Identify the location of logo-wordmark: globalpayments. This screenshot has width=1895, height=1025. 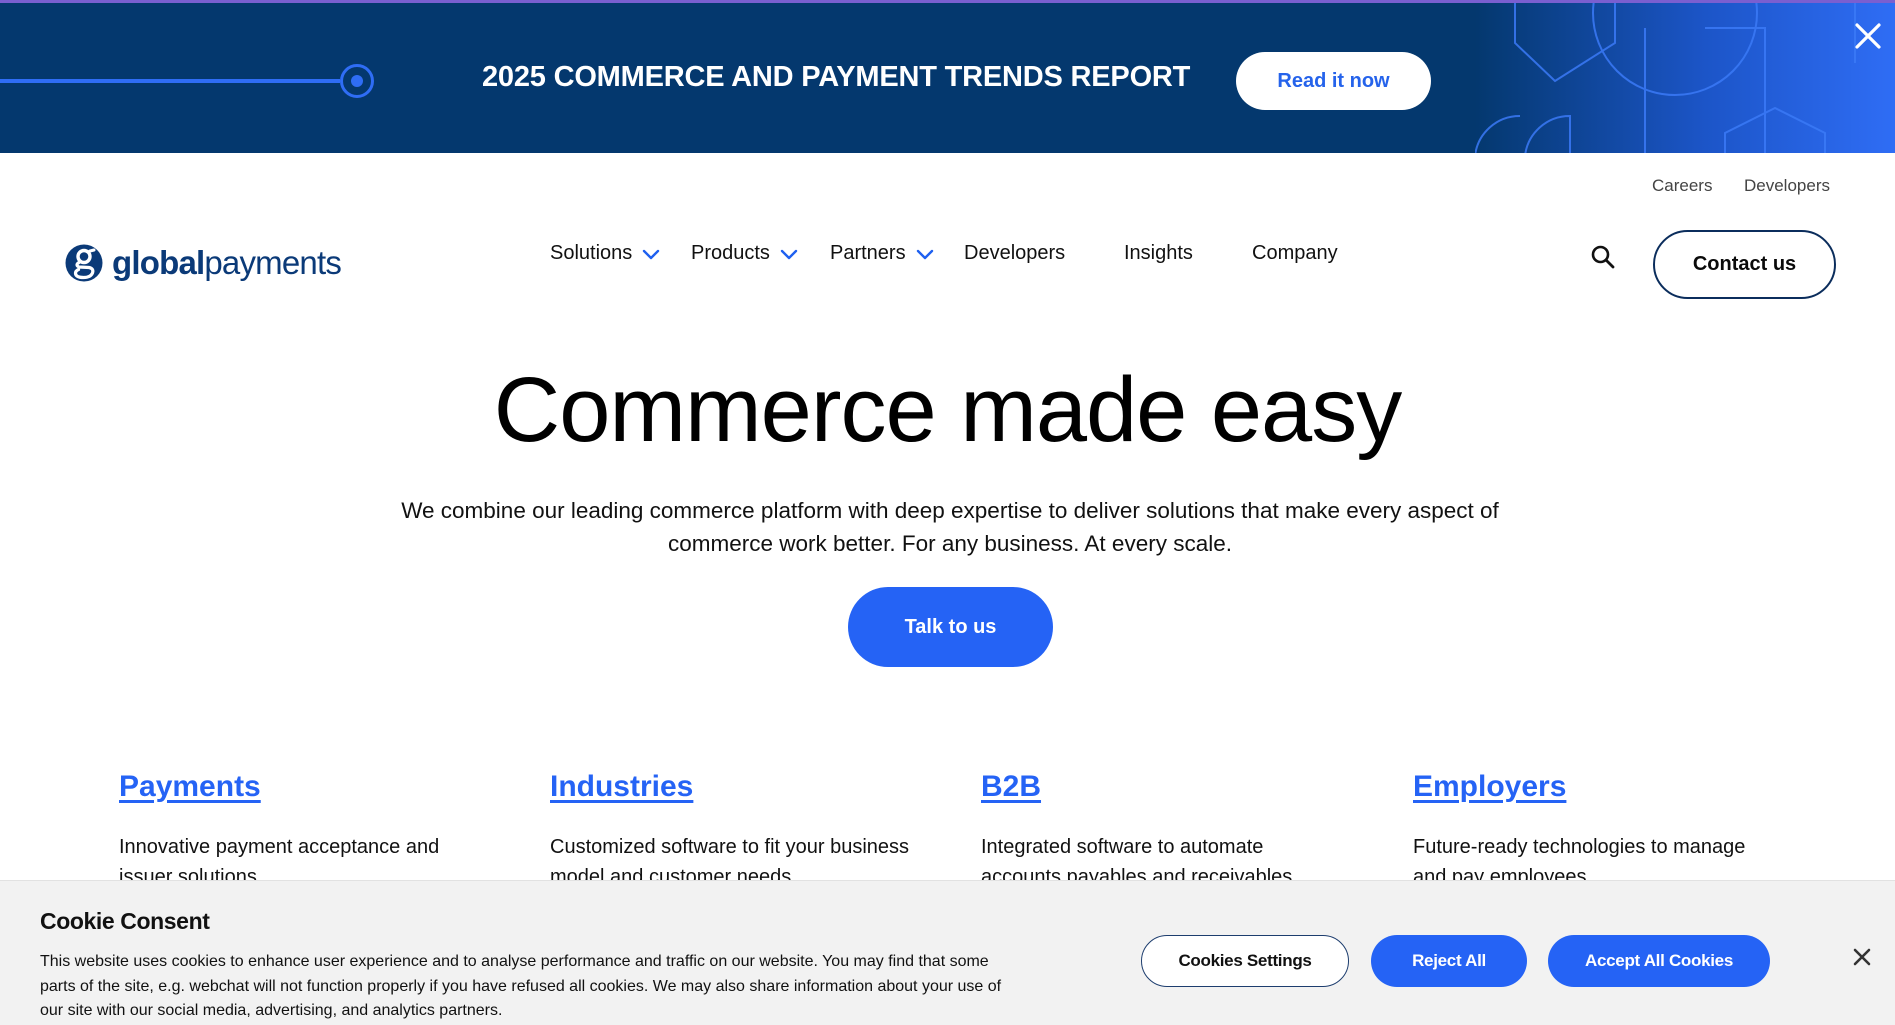
(227, 262).